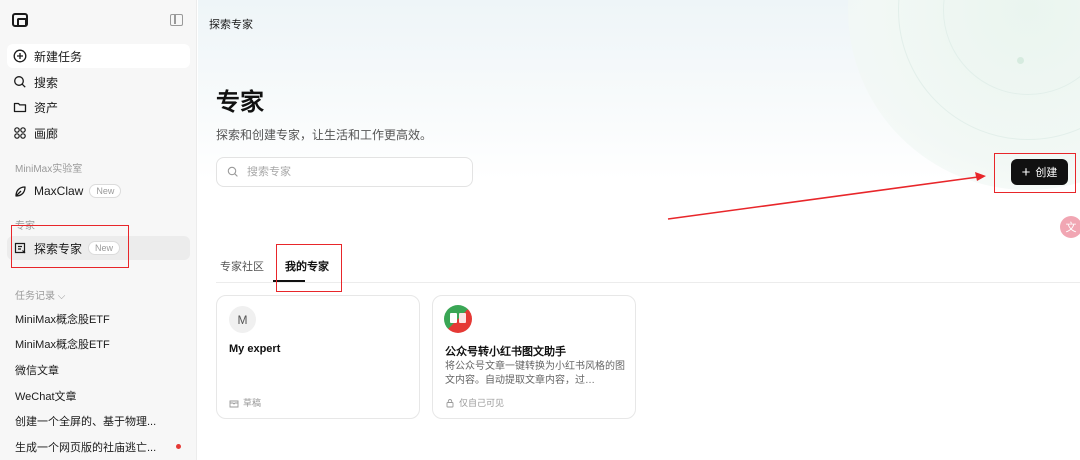 Image resolution: width=1080 pixels, height=460 pixels. What do you see at coordinates (100, 370) in the screenshot?
I see `history-item: 微信文章` at bounding box center [100, 370].